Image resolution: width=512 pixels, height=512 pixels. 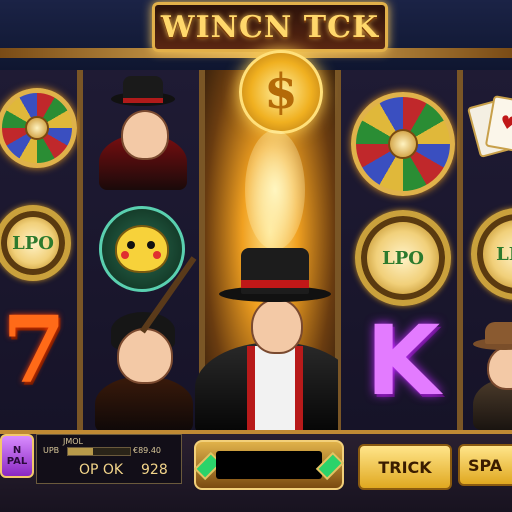 What do you see at coordinates (403, 361) in the screenshot?
I see `king-symbol: K` at bounding box center [403, 361].